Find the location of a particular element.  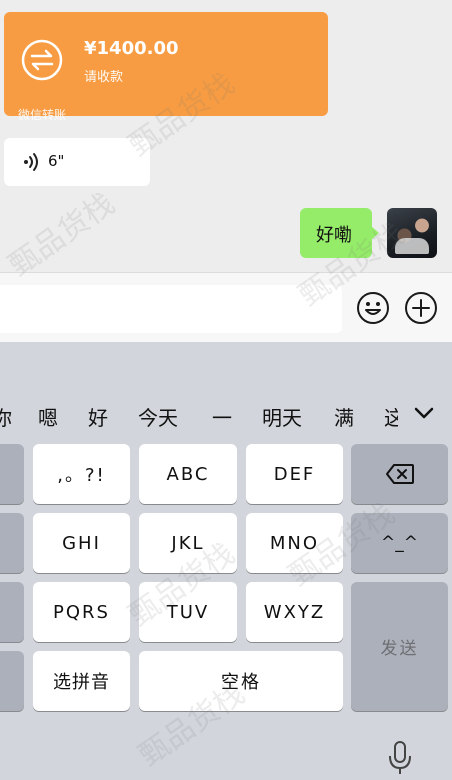

transfer-amount: ¥1400.00 is located at coordinates (131, 48).